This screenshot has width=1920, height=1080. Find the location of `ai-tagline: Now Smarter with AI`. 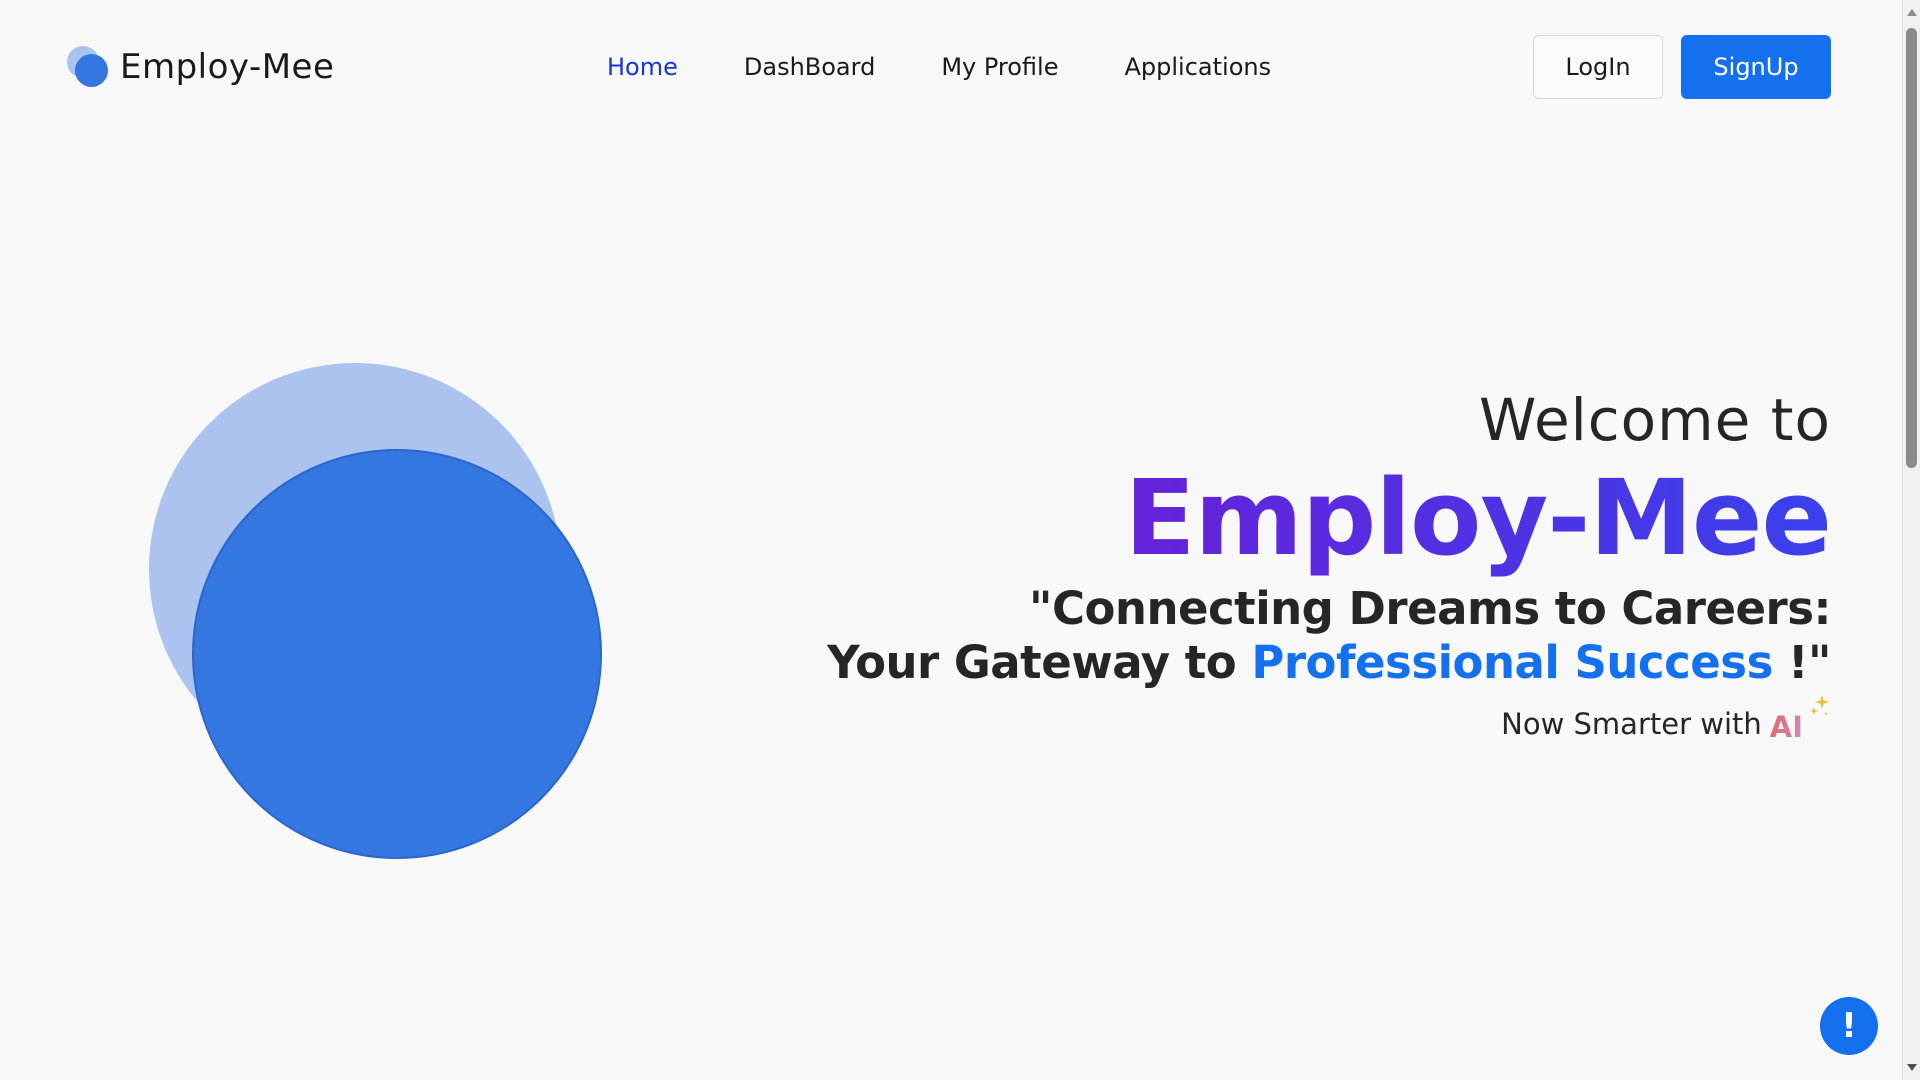

ai-tagline: Now Smarter with AI is located at coordinates (1281, 721).